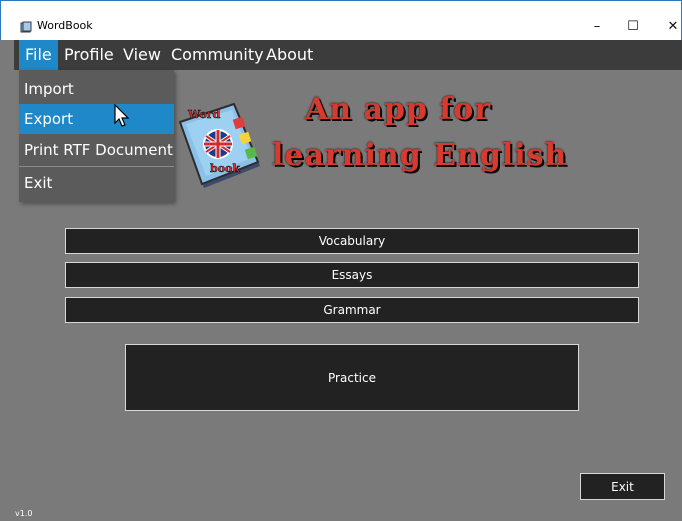 Image resolution: width=682 pixels, height=521 pixels. Describe the element at coordinates (348, 55) in the screenshot. I see `menu-bar: File Profile View Community About` at that location.